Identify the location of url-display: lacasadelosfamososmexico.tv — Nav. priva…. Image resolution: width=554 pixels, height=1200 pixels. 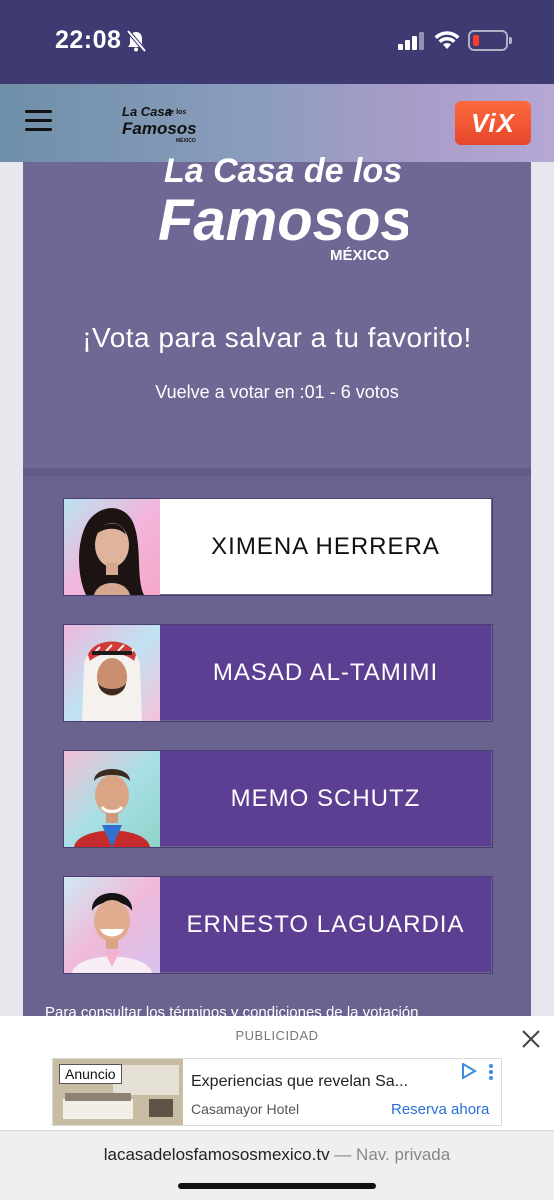
(277, 1155).